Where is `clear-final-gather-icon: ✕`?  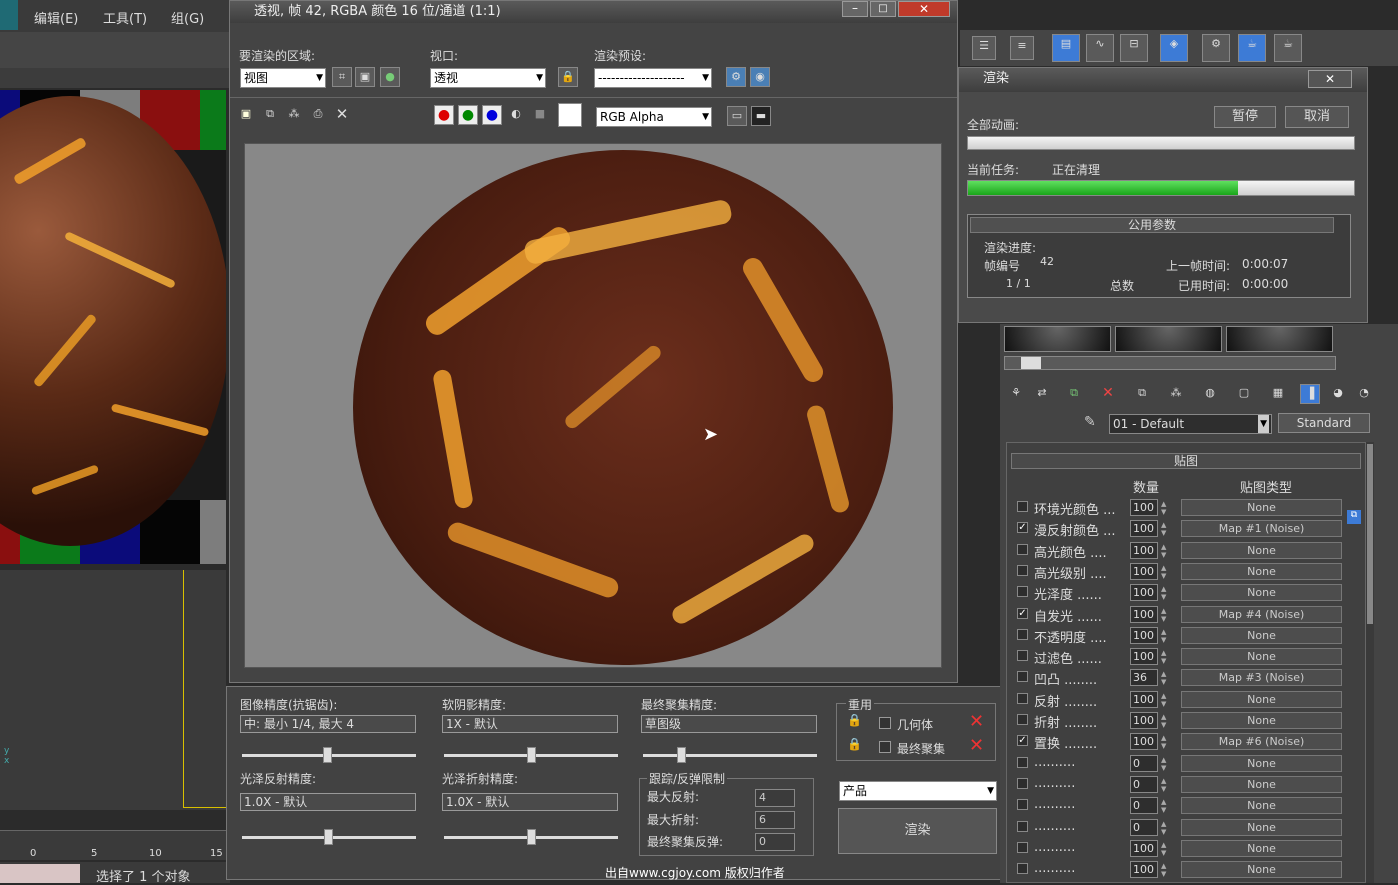 clear-final-gather-icon: ✕ is located at coordinates (976, 746).